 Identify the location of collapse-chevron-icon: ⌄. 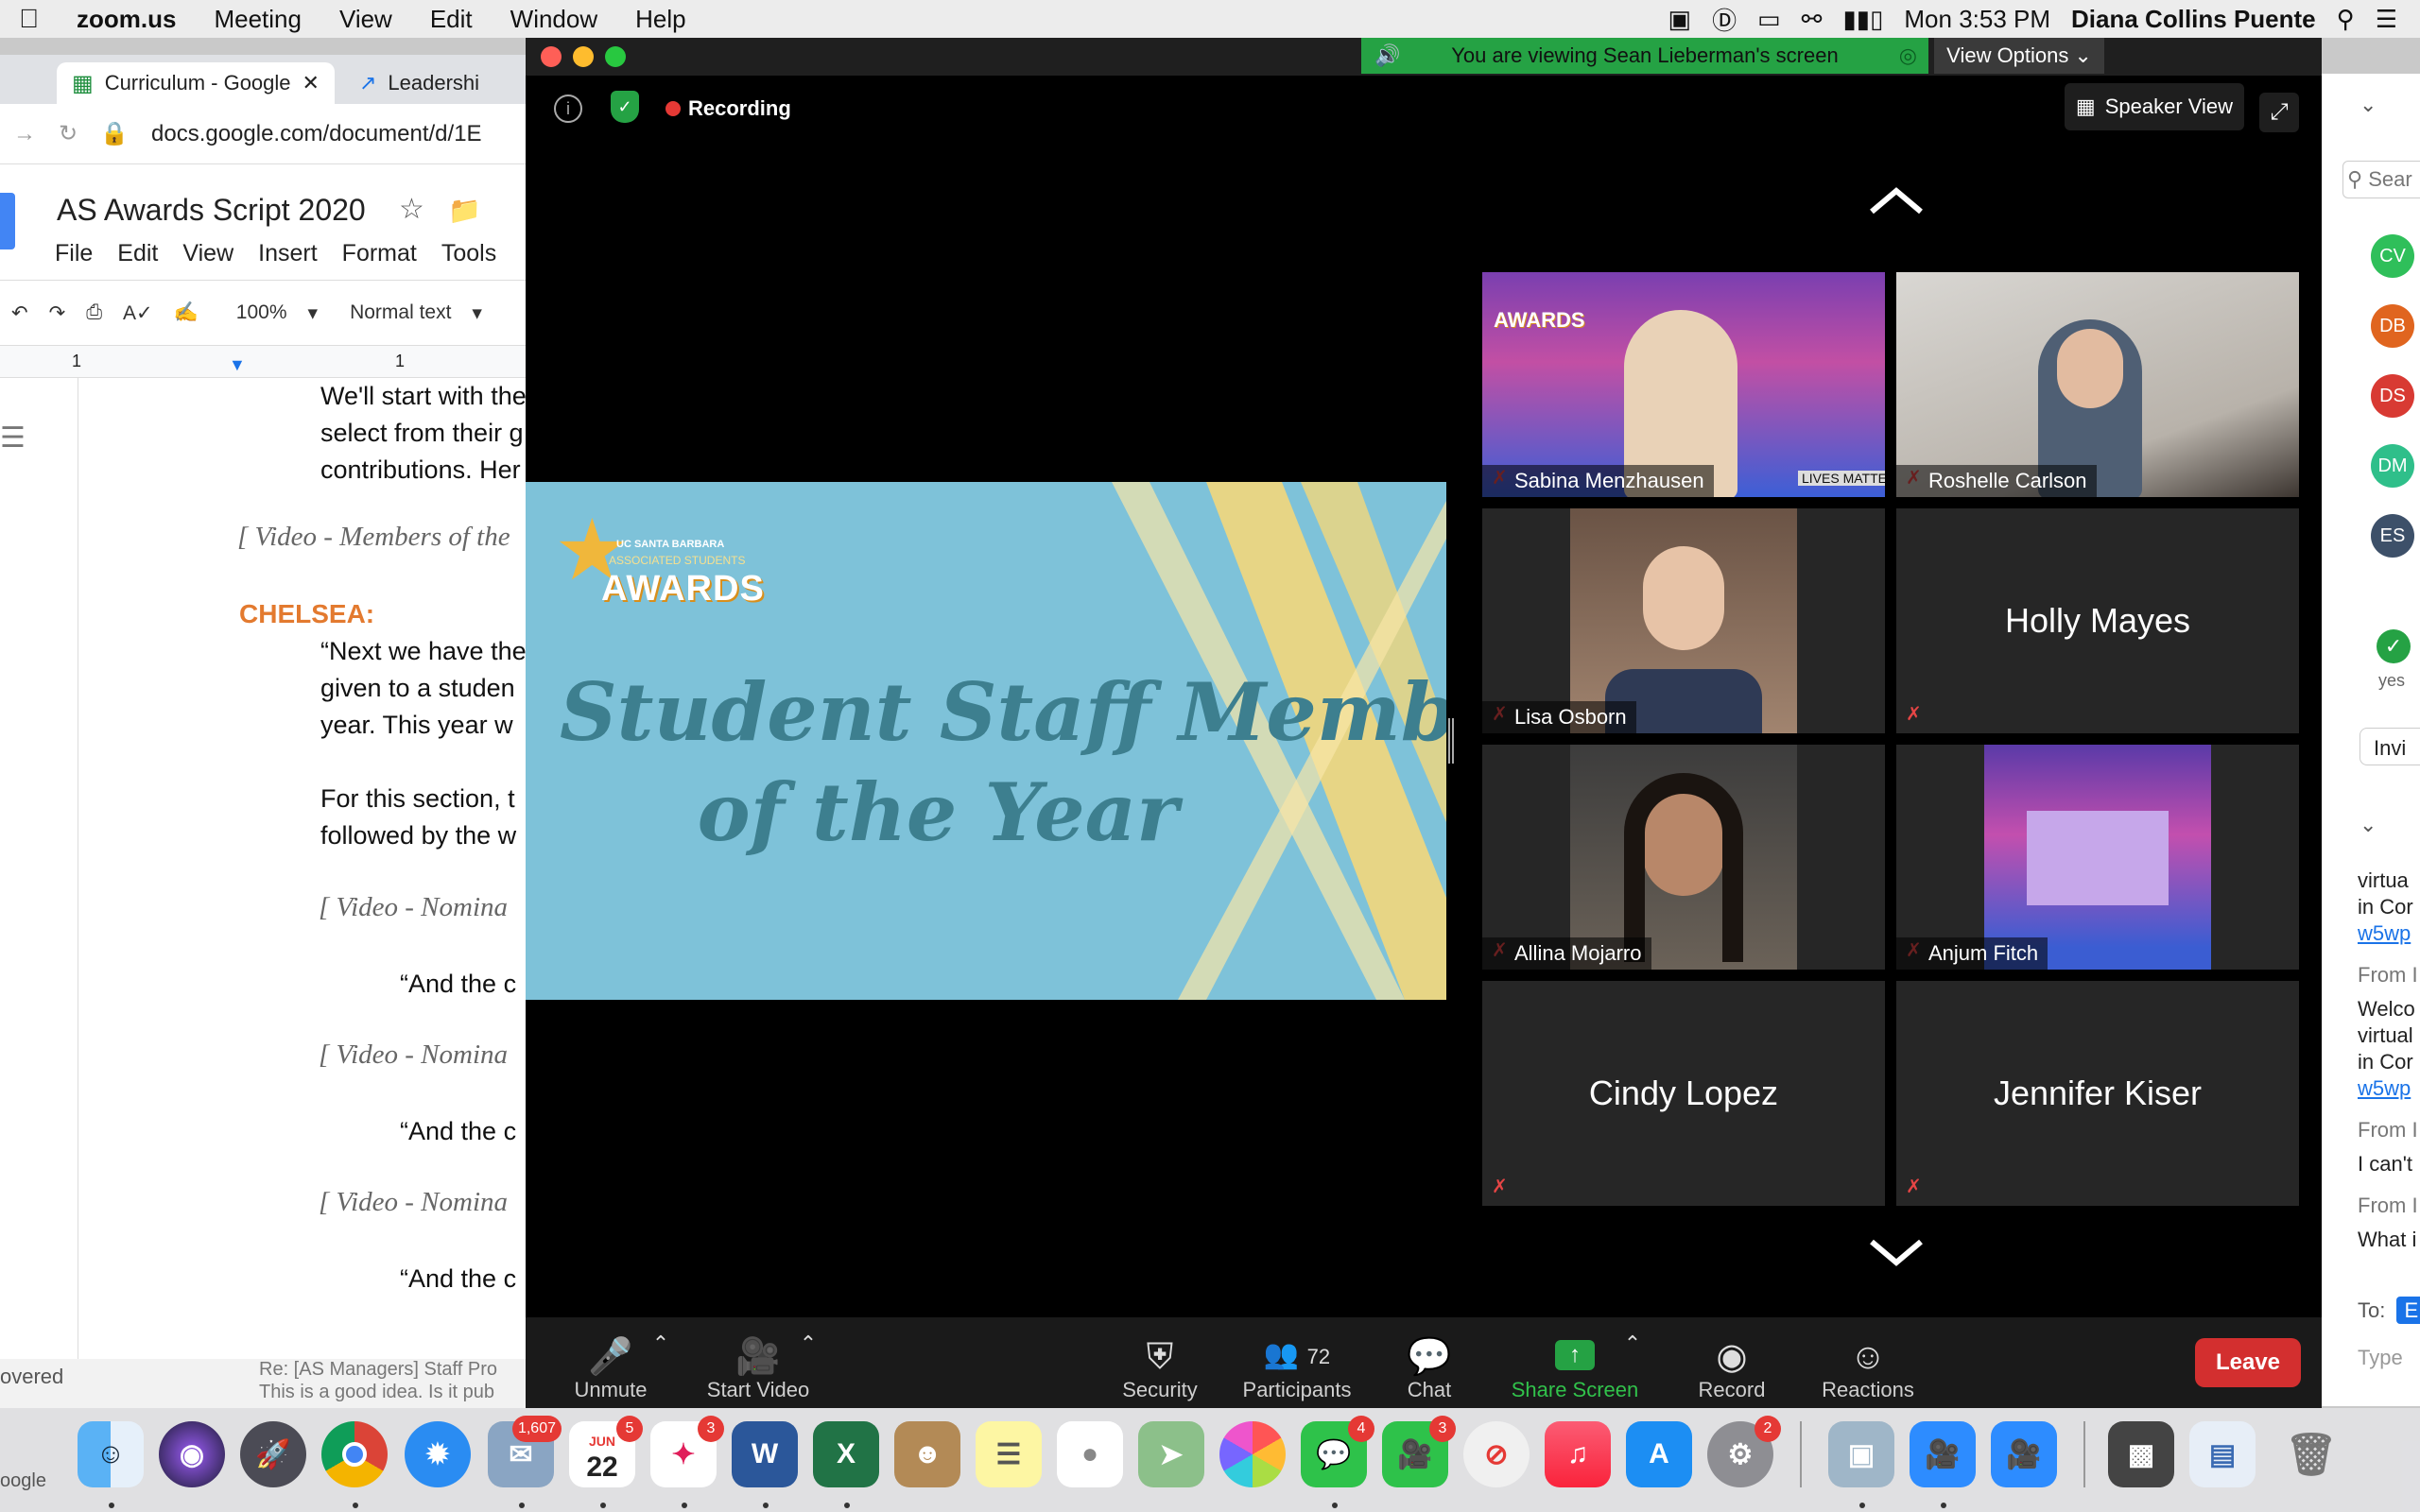
(2368, 105).